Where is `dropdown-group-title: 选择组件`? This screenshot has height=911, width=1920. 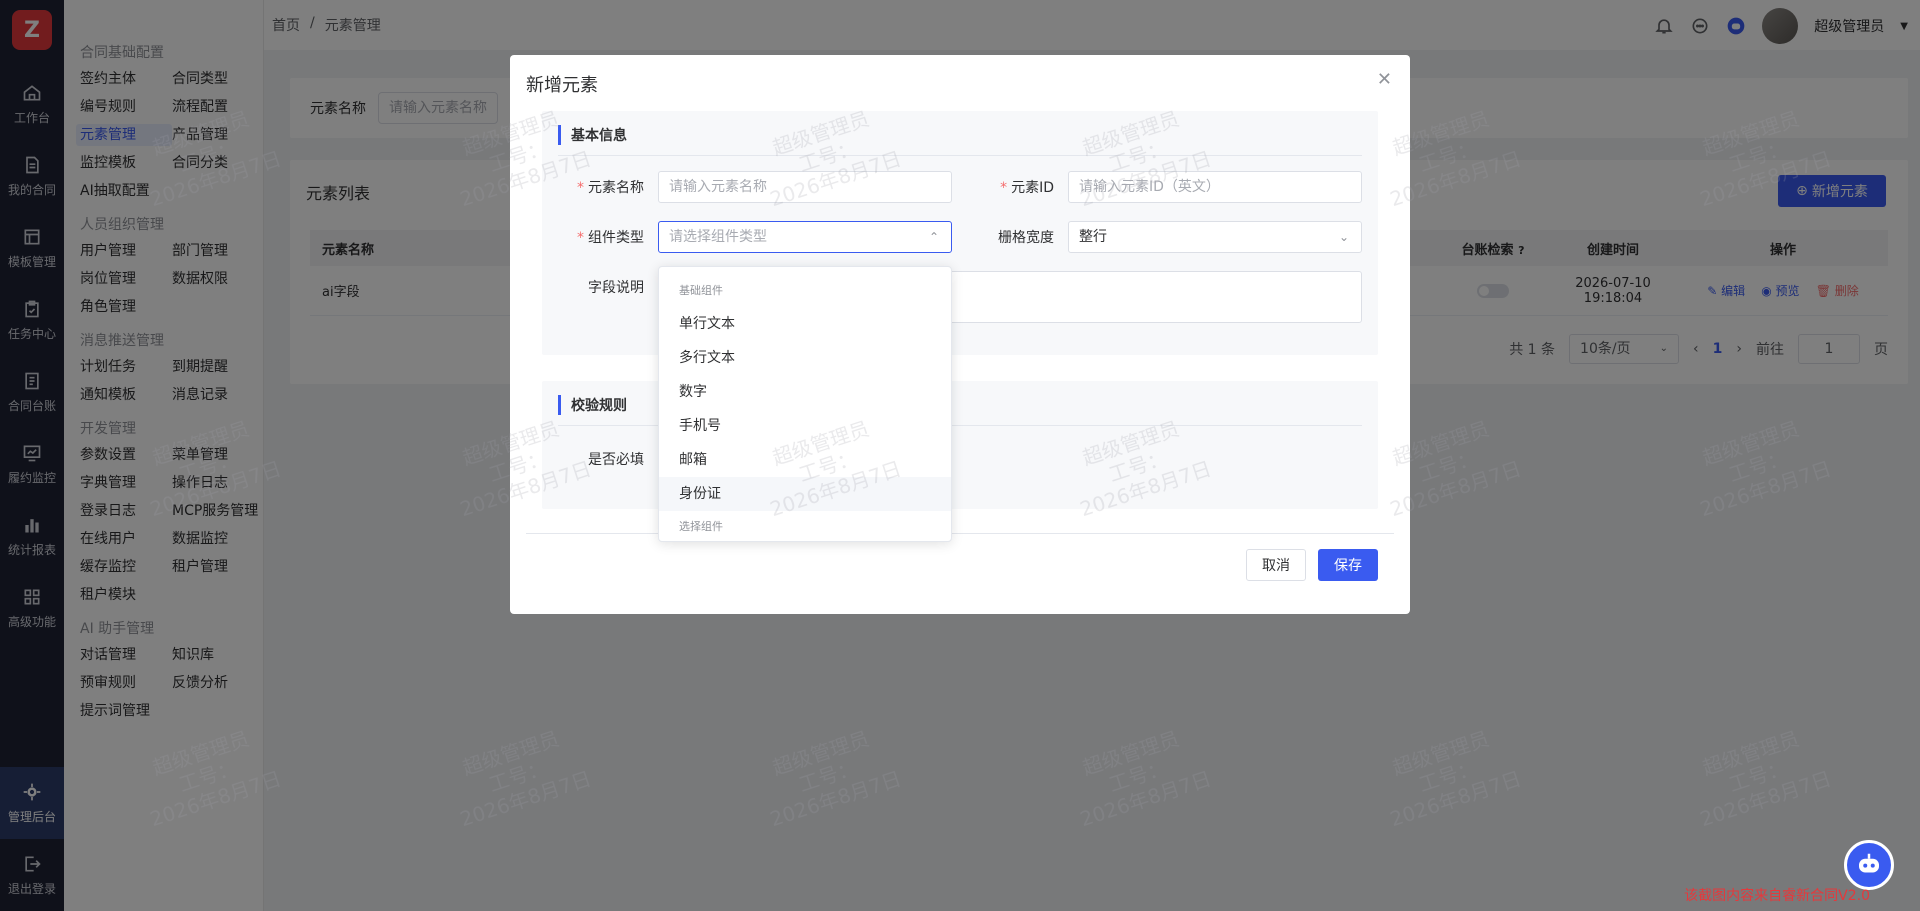 dropdown-group-title: 选择组件 is located at coordinates (701, 526).